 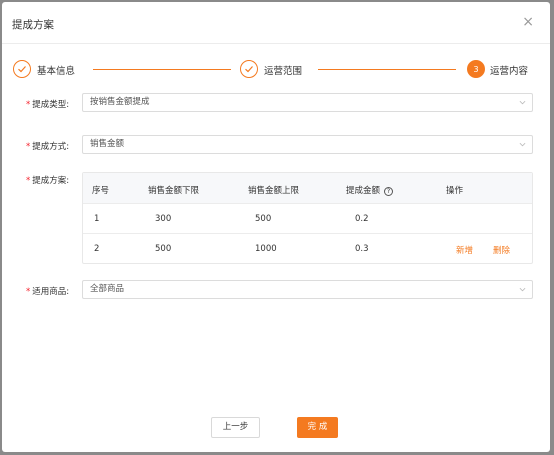 What do you see at coordinates (389, 191) in the screenshot?
I see `question-circle-icon: ?` at bounding box center [389, 191].